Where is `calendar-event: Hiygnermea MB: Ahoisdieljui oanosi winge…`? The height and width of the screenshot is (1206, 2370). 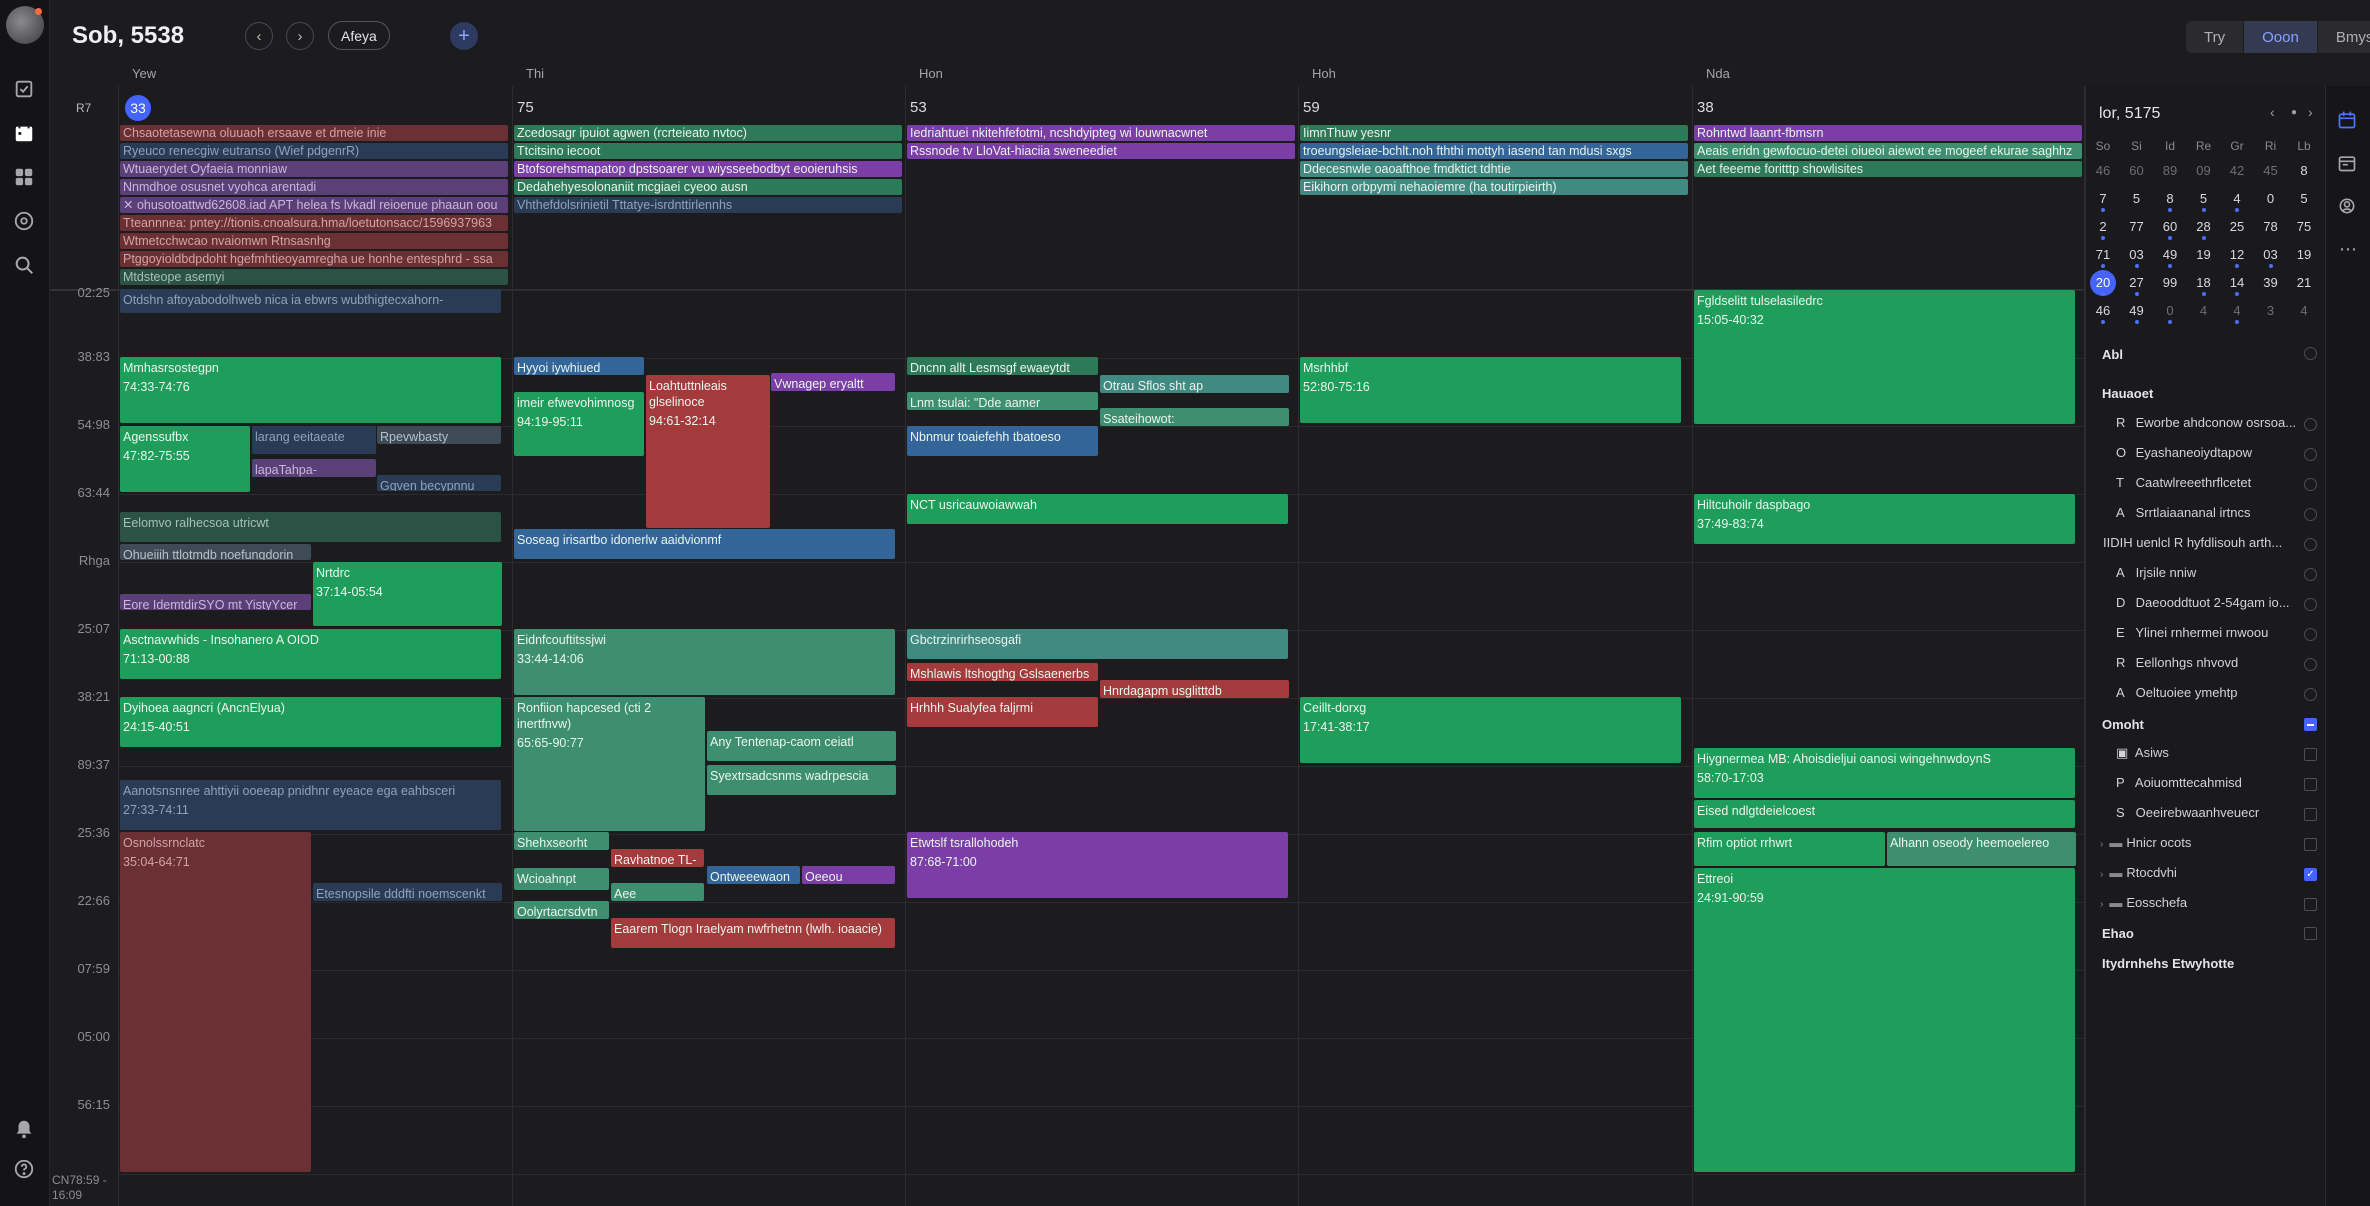 calendar-event: Hiygnermea MB: Ahoisdieljui oanosi winge… is located at coordinates (1884, 773).